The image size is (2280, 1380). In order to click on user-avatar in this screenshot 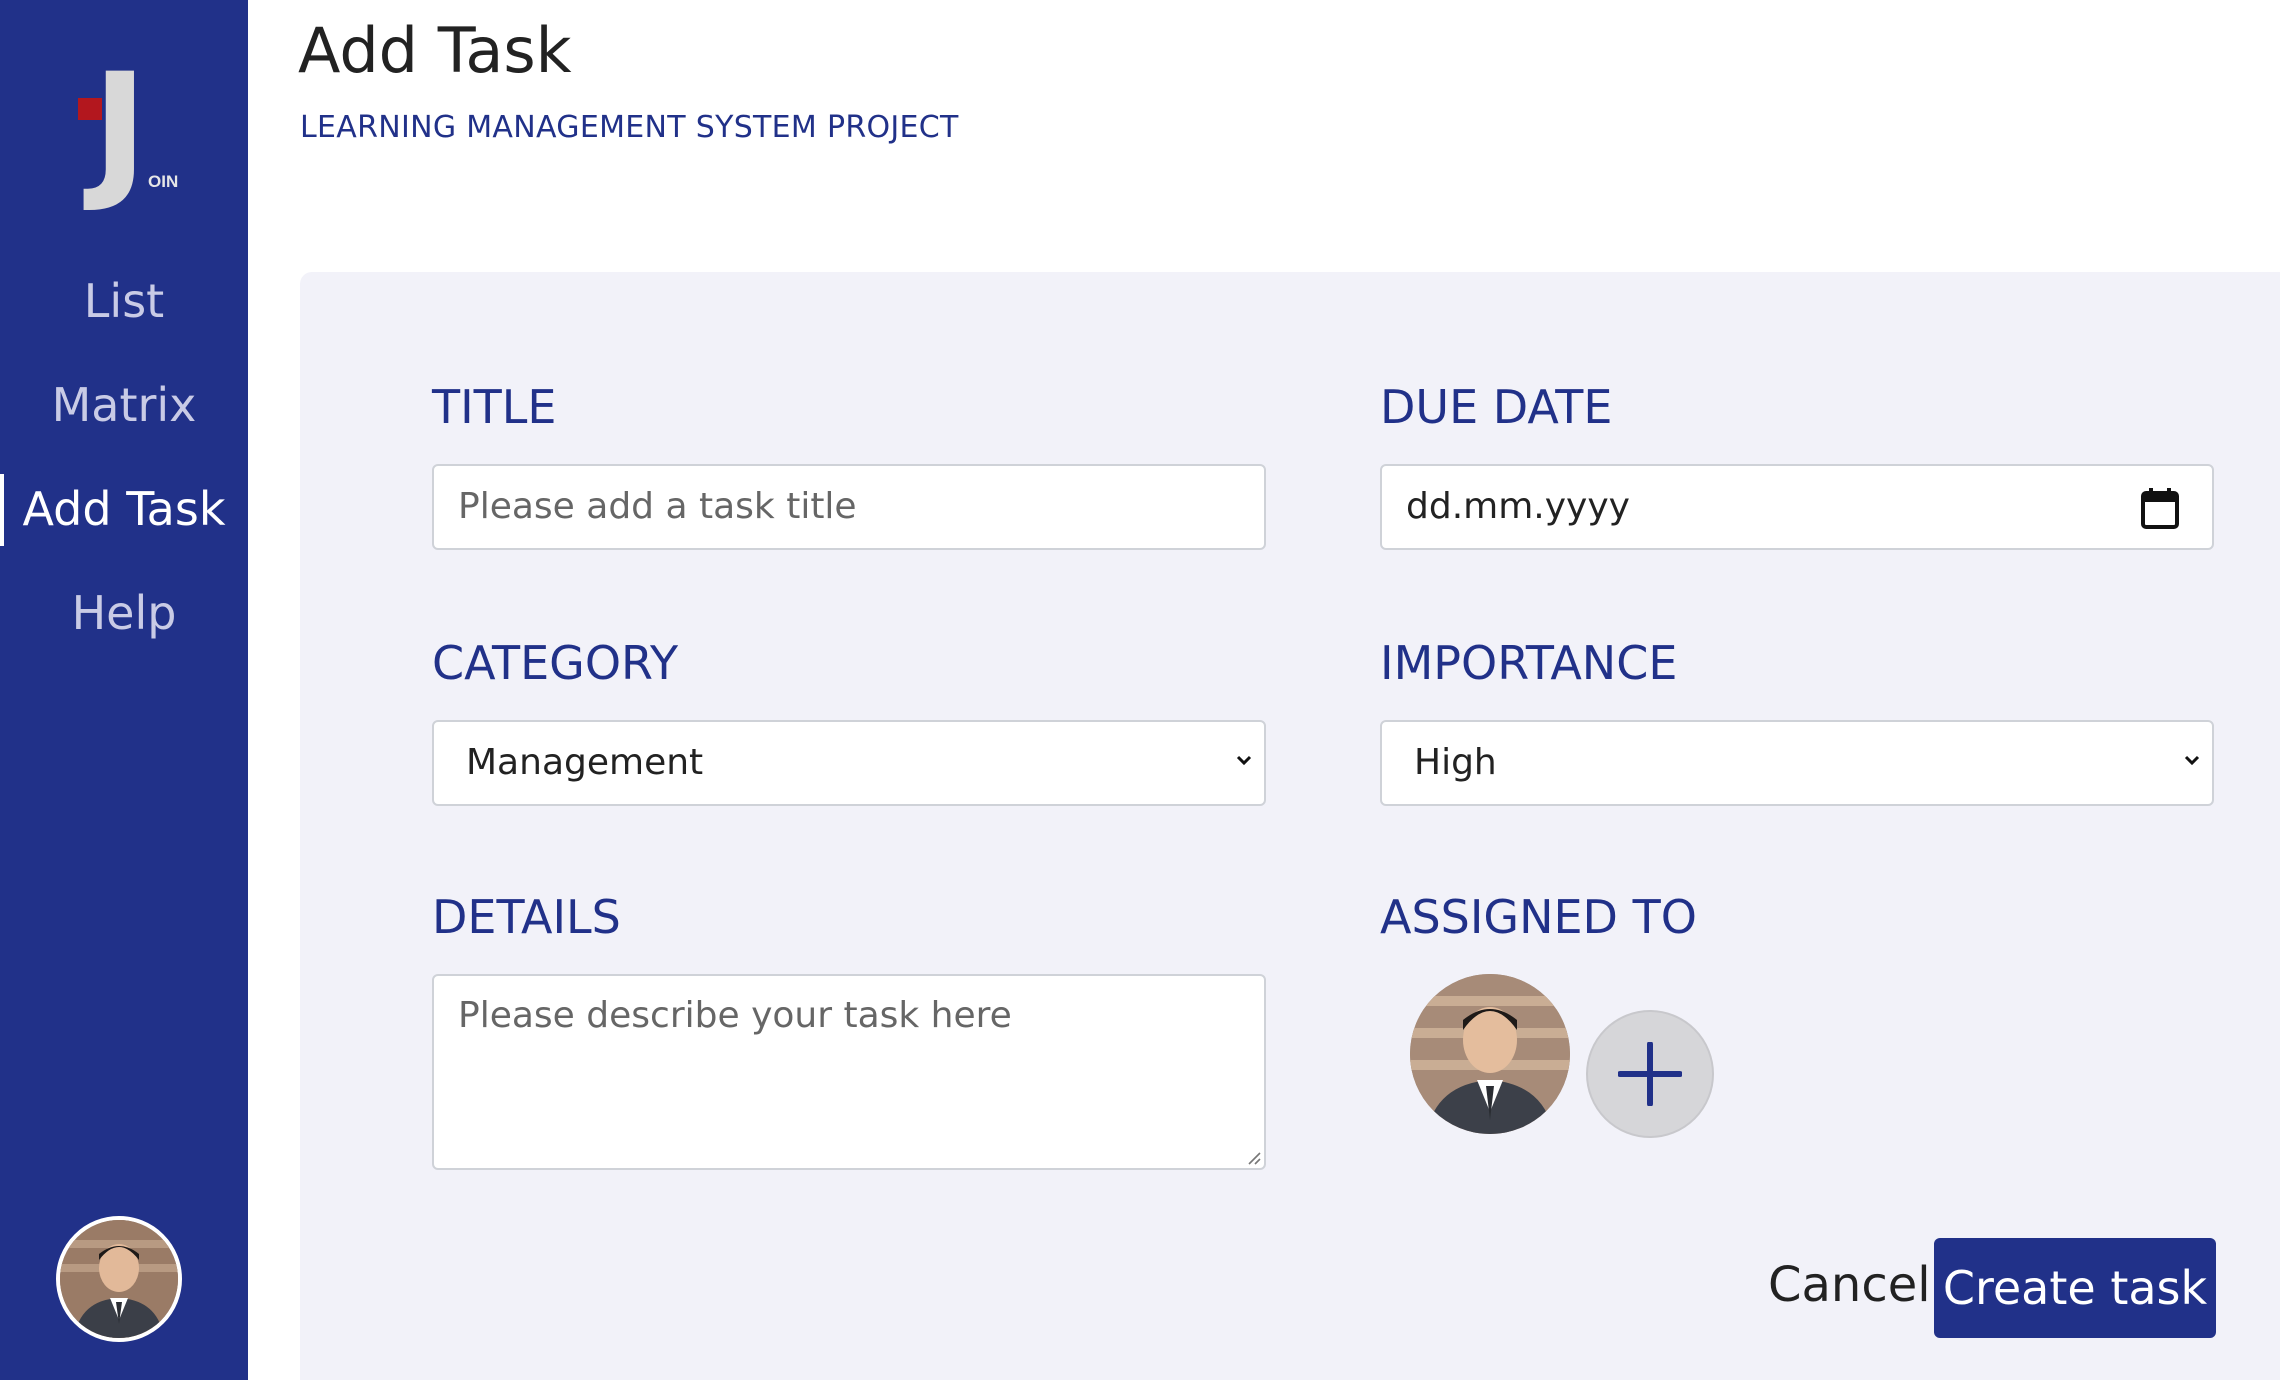, I will do `click(119, 1279)`.